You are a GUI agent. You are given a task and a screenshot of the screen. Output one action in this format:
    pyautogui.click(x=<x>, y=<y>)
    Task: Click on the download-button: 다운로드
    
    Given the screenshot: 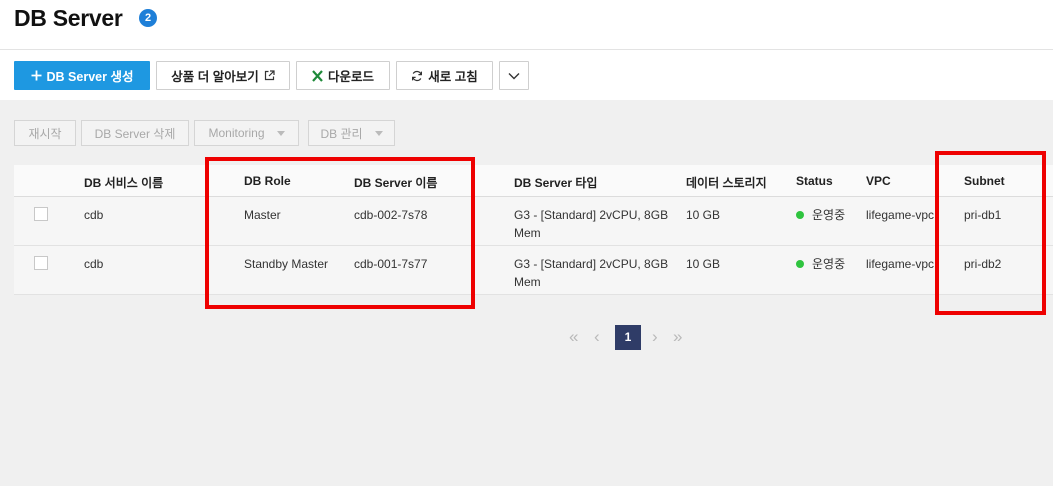 What is the action you would take?
    pyautogui.click(x=343, y=75)
    